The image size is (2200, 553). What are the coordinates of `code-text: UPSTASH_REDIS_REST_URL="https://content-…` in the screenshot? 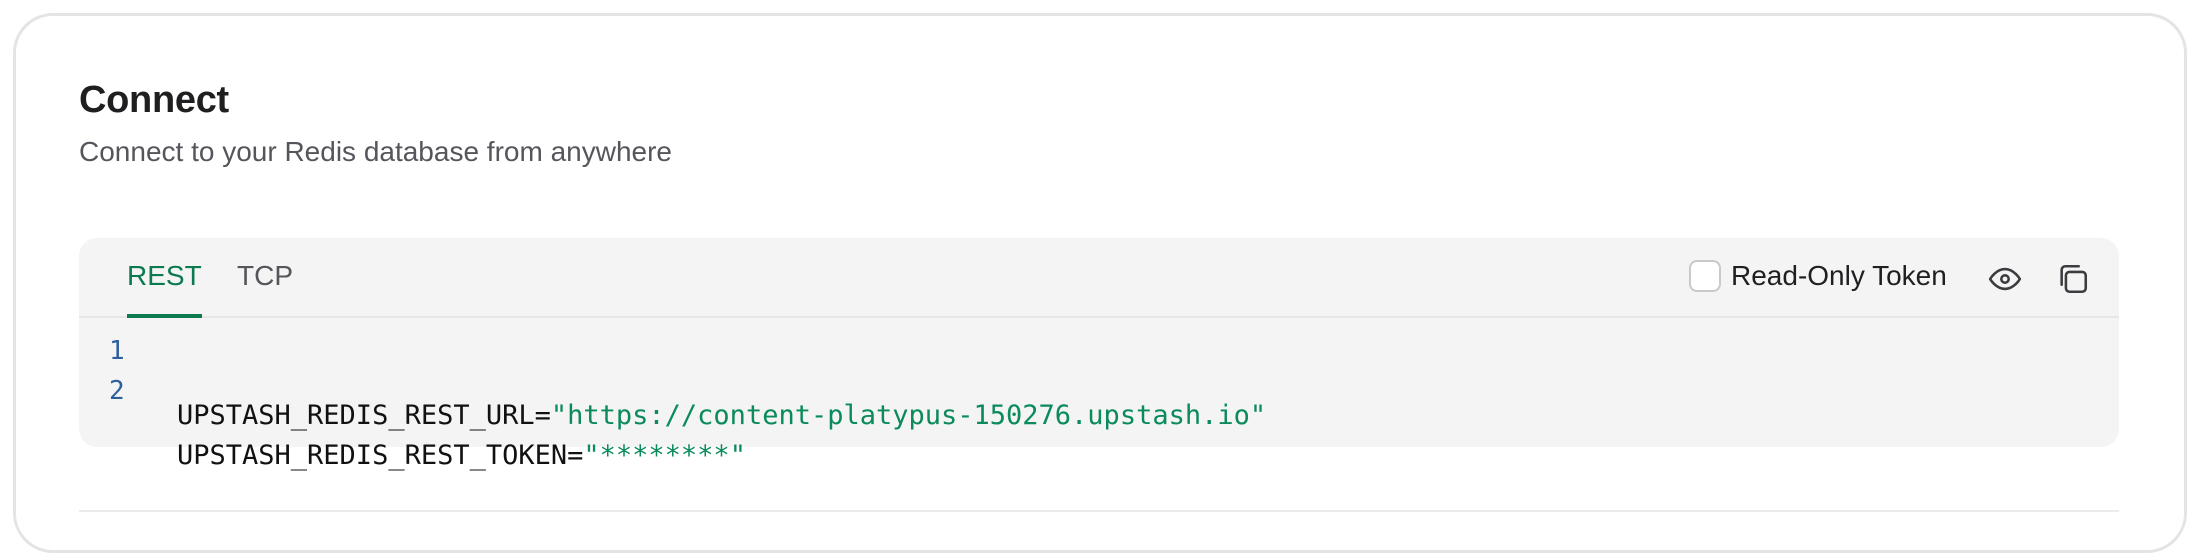 It's located at (721, 415).